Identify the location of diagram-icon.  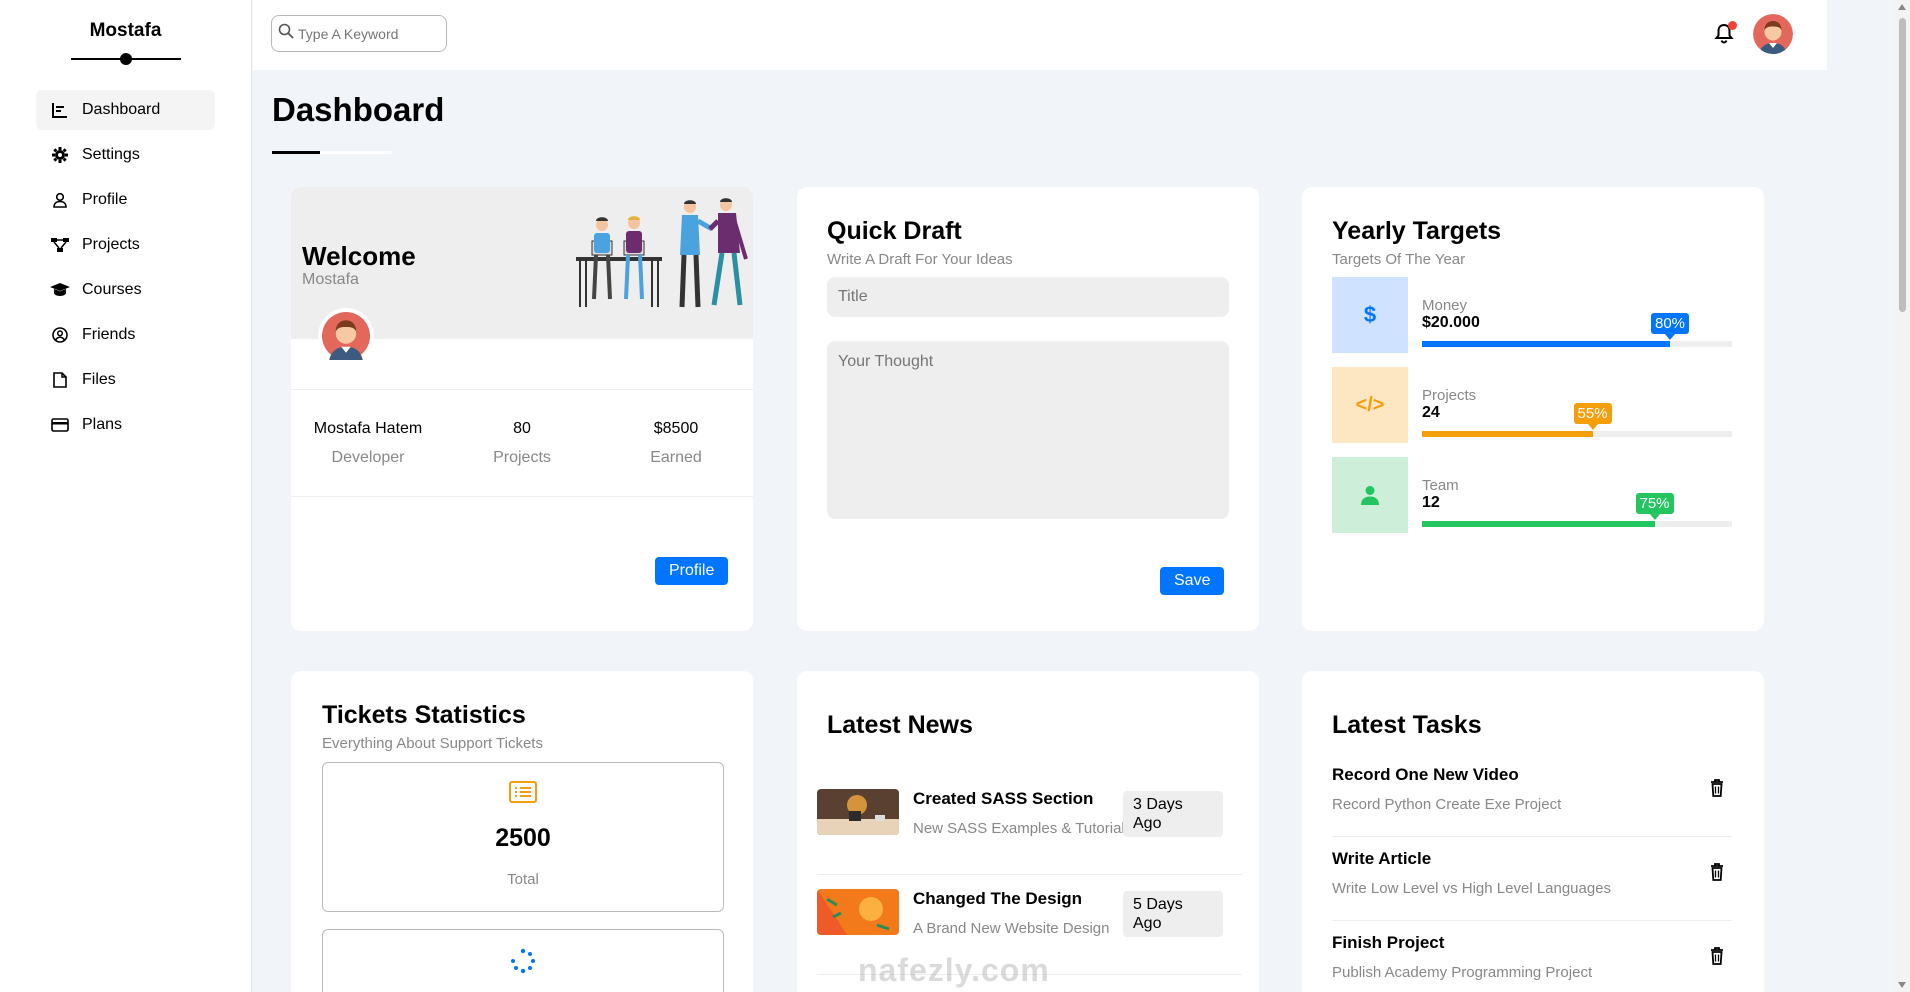
(60, 245).